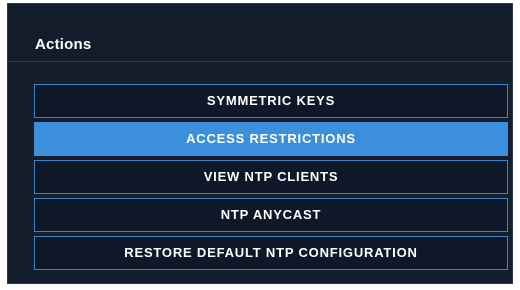 The height and width of the screenshot is (290, 520). I want to click on panel-title: Actions, so click(63, 44).